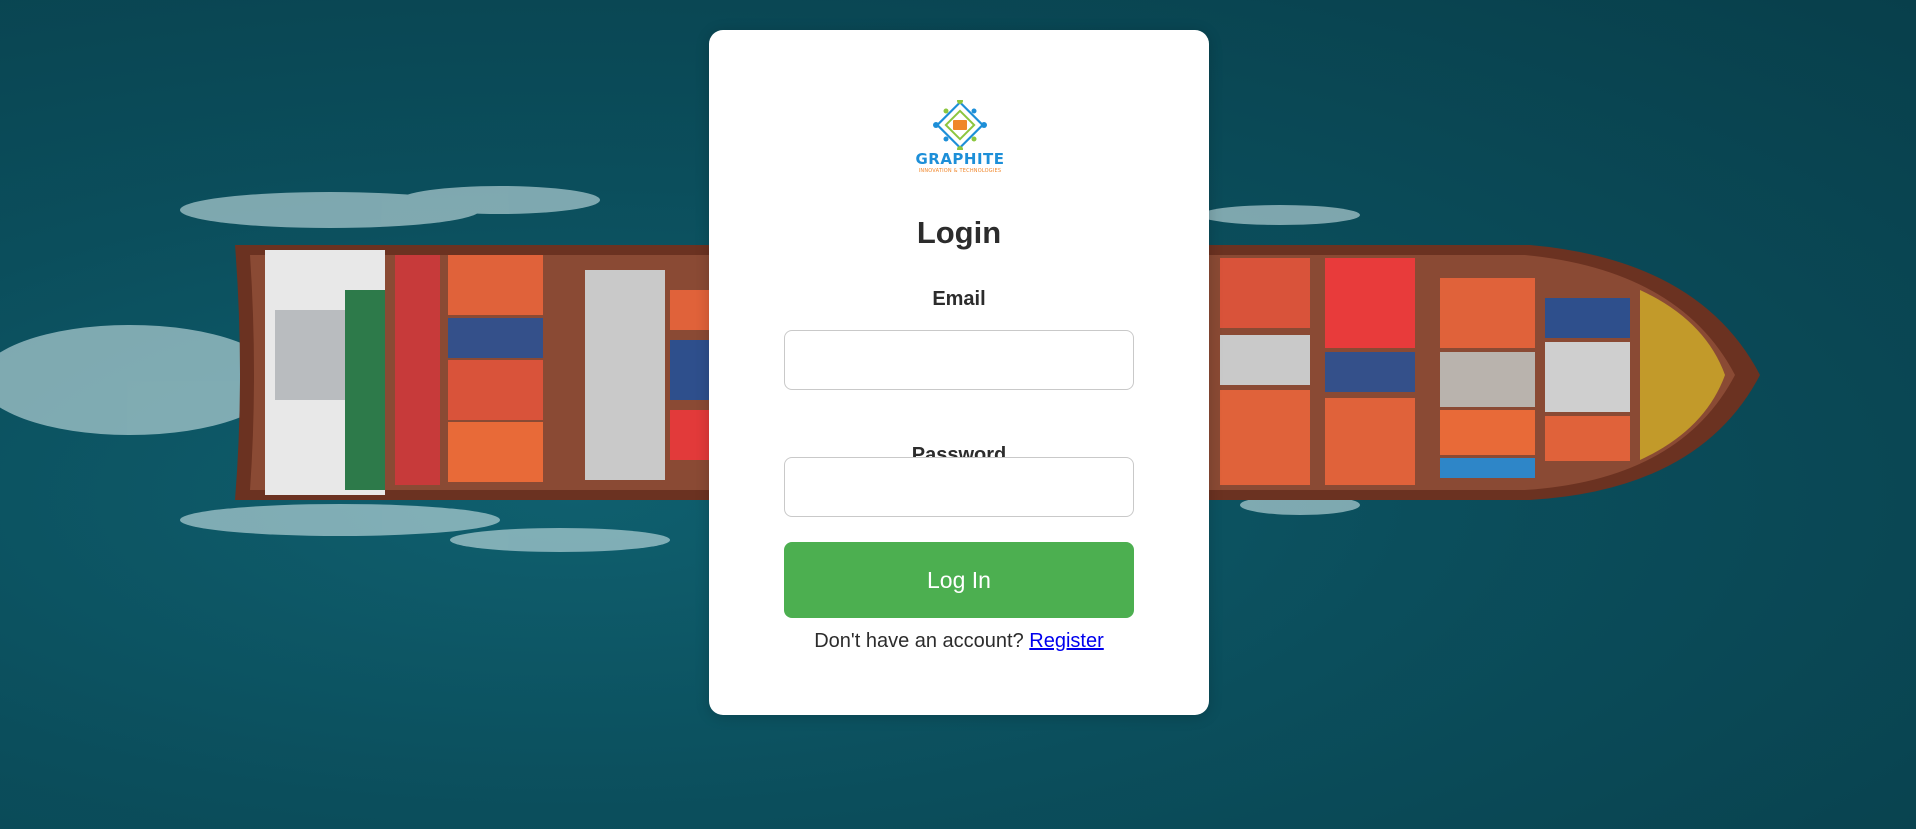 This screenshot has width=1916, height=829. I want to click on email-field, so click(959, 360).